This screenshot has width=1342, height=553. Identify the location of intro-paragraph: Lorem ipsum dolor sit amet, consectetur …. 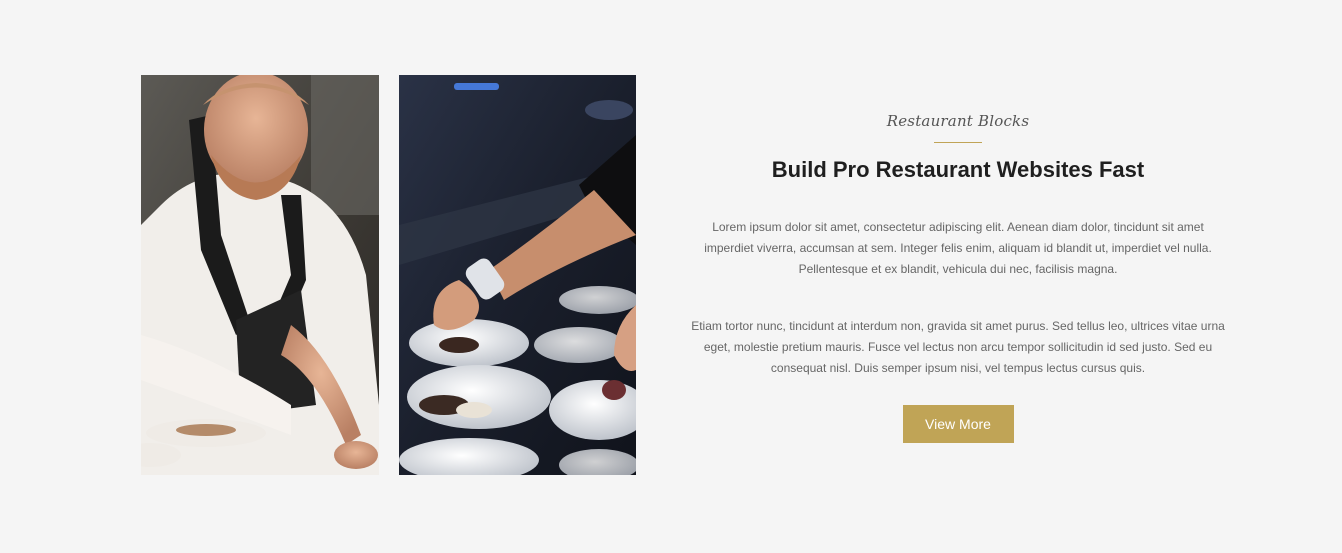
(958, 248).